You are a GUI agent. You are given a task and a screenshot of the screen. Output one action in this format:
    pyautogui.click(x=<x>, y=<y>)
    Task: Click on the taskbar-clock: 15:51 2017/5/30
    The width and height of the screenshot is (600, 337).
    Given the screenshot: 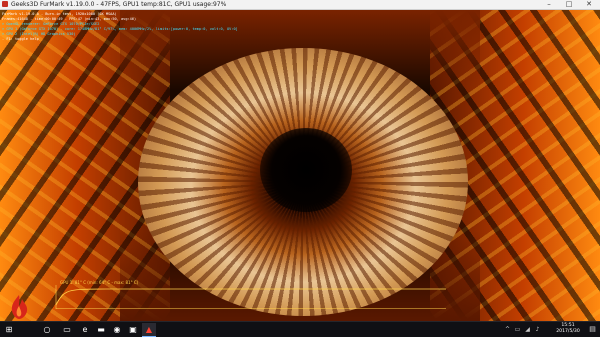 What is the action you would take?
    pyautogui.click(x=568, y=329)
    